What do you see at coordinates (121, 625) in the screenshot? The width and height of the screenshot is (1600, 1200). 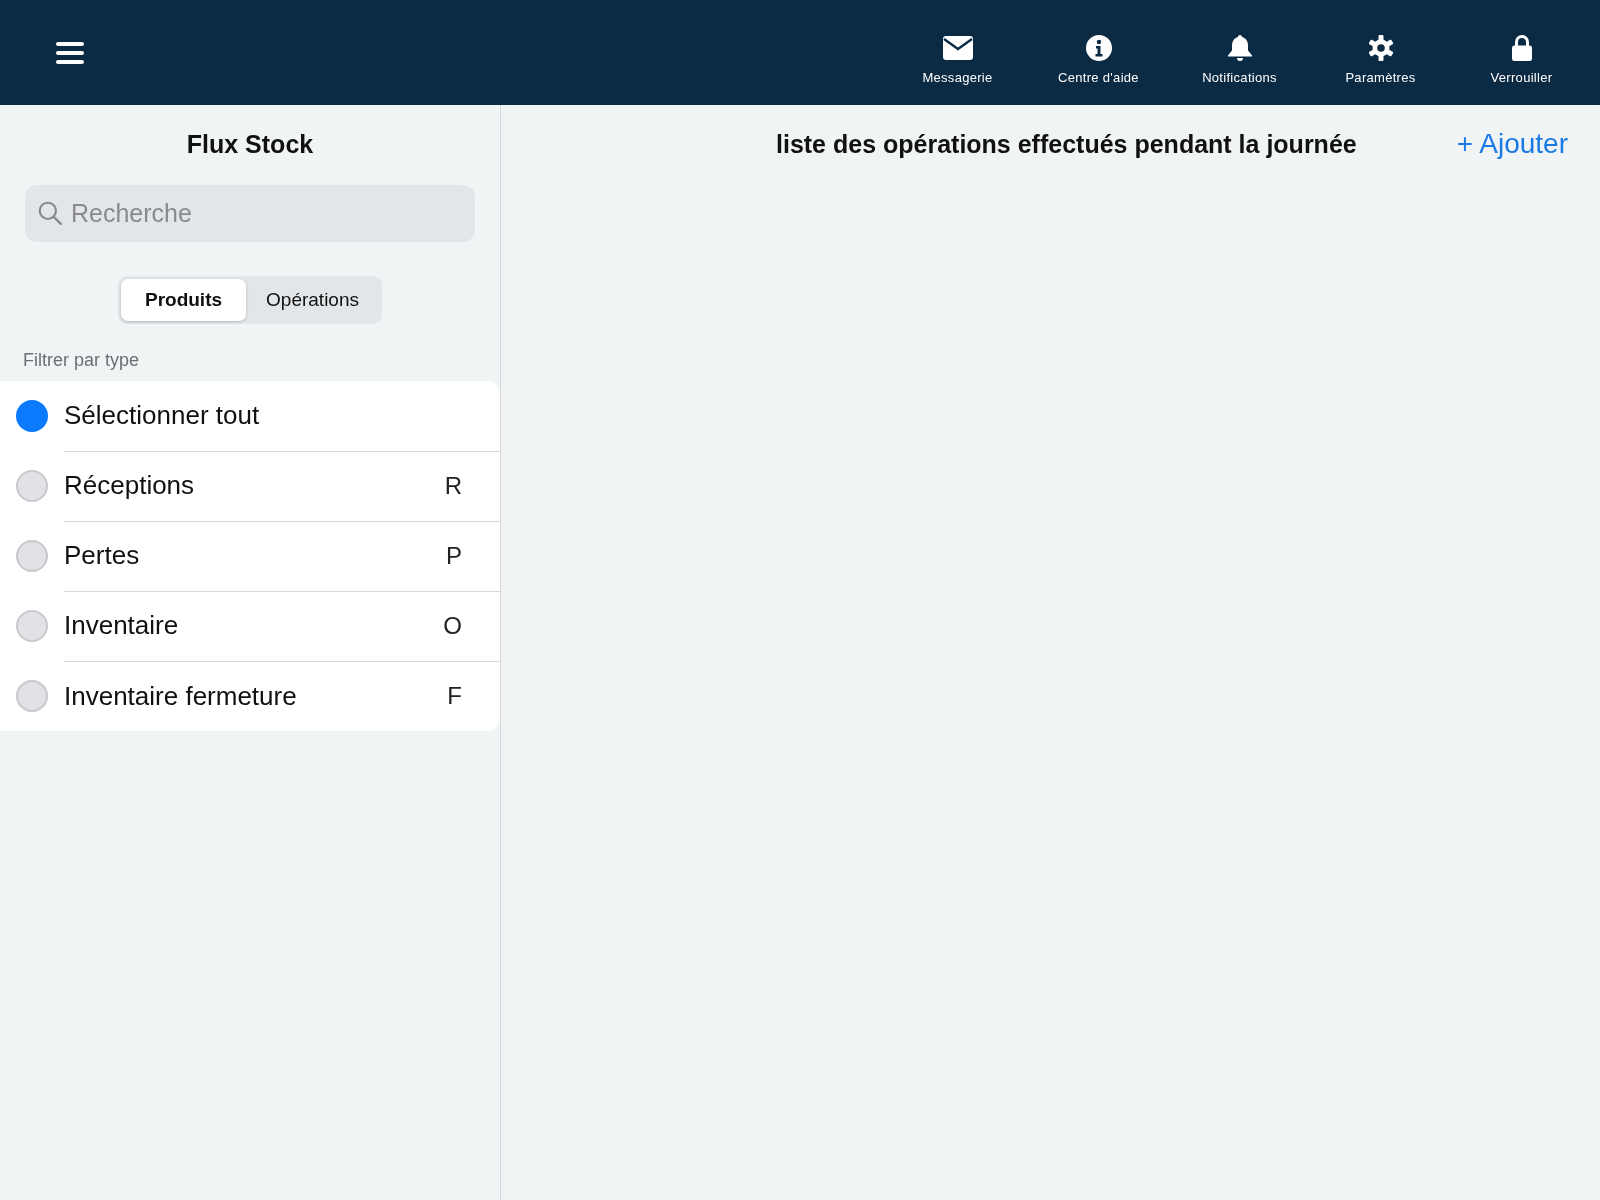 I see `filter-option: Inventaire` at bounding box center [121, 625].